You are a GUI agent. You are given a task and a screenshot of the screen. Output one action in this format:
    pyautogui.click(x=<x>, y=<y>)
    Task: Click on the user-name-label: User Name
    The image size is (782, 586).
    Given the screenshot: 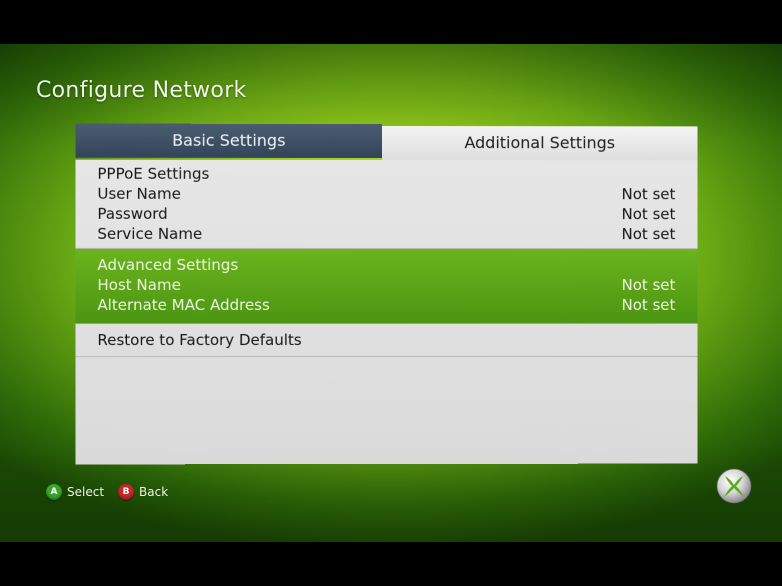 What is the action you would take?
    pyautogui.click(x=139, y=193)
    